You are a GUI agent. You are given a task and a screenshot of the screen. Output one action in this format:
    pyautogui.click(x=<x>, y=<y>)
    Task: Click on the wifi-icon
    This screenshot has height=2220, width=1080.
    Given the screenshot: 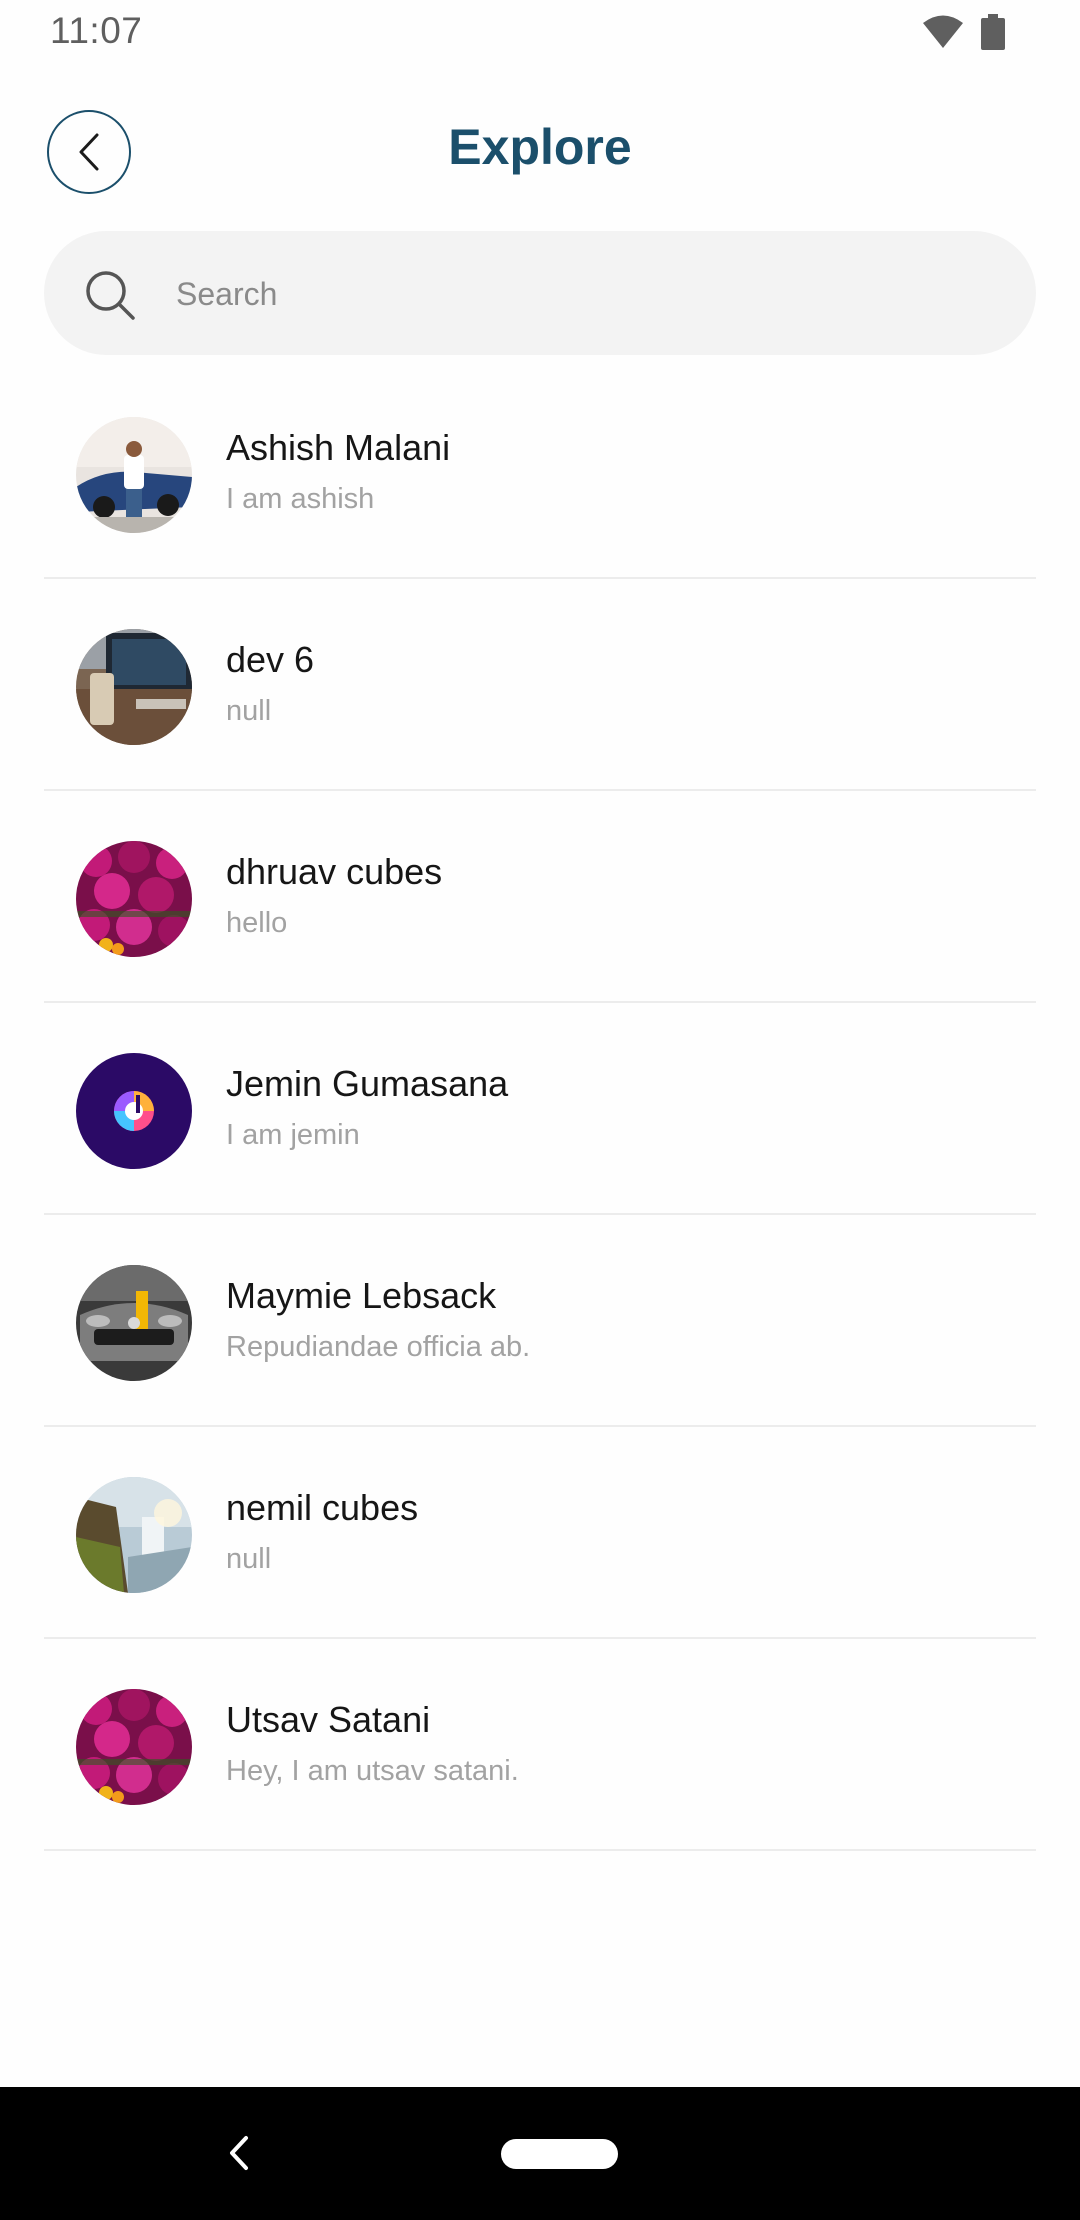 What is the action you would take?
    pyautogui.click(x=943, y=31)
    